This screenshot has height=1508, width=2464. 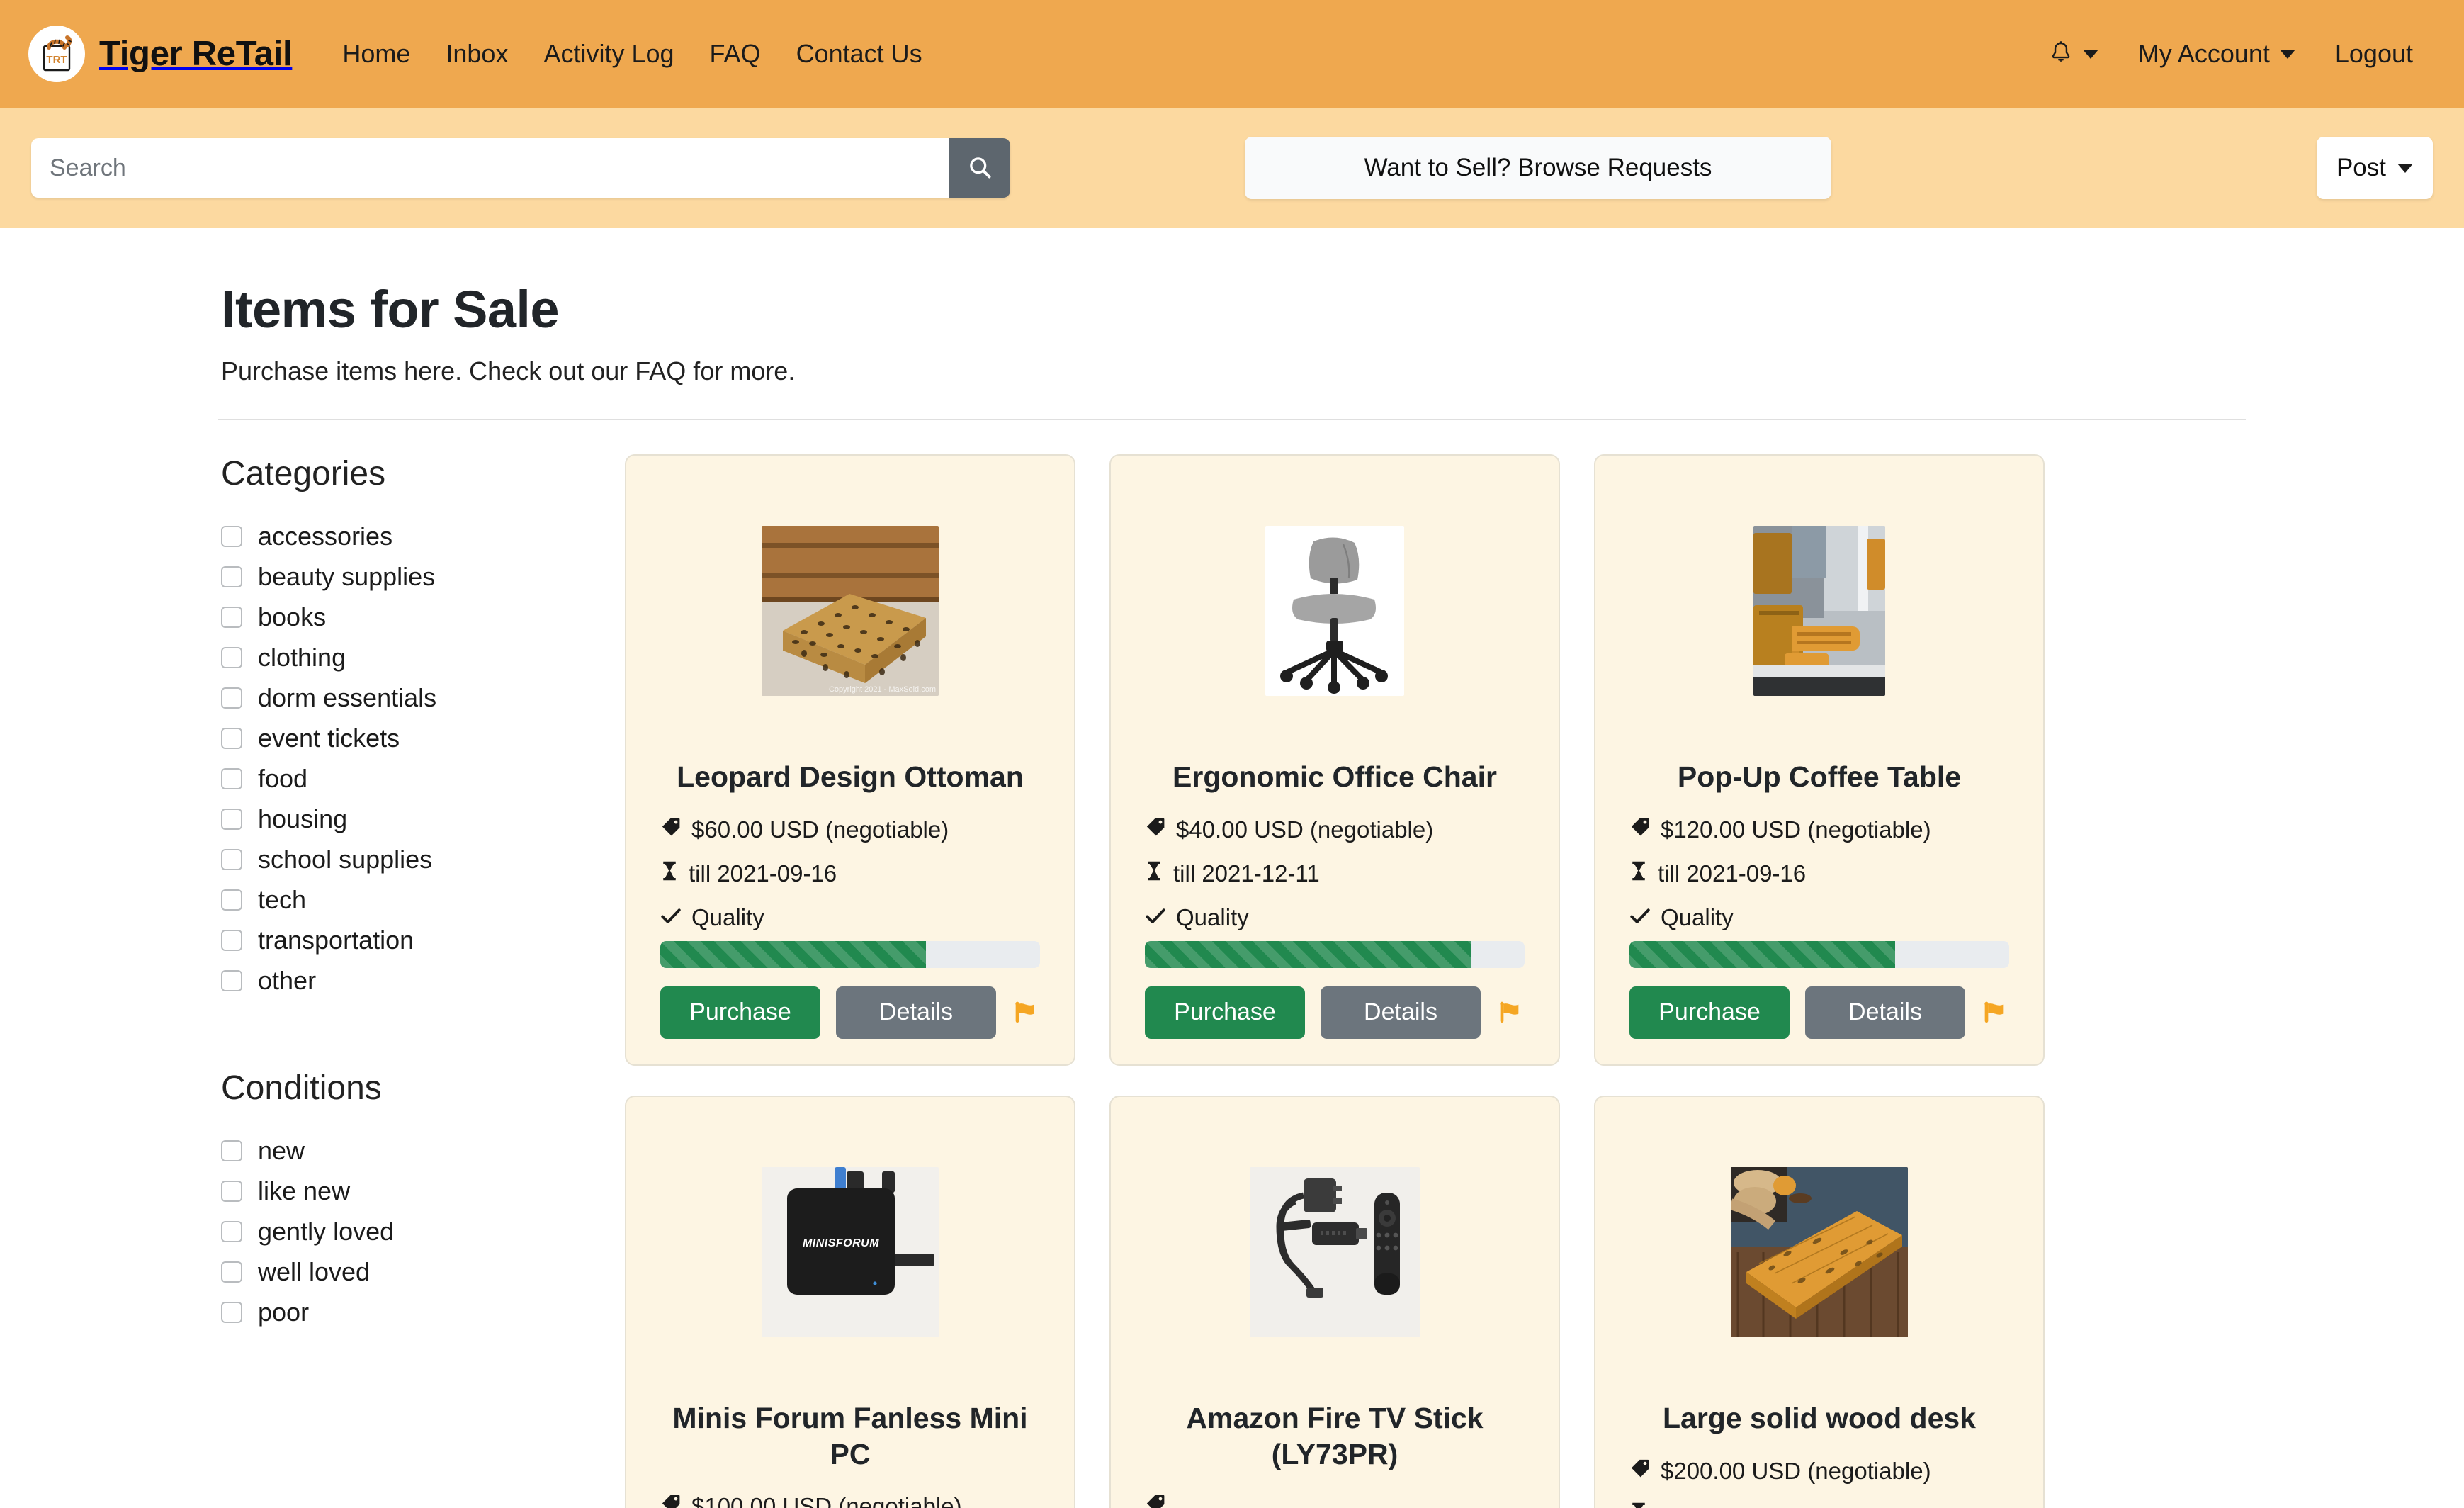 What do you see at coordinates (410, 980) in the screenshot?
I see `category-filter-other: other` at bounding box center [410, 980].